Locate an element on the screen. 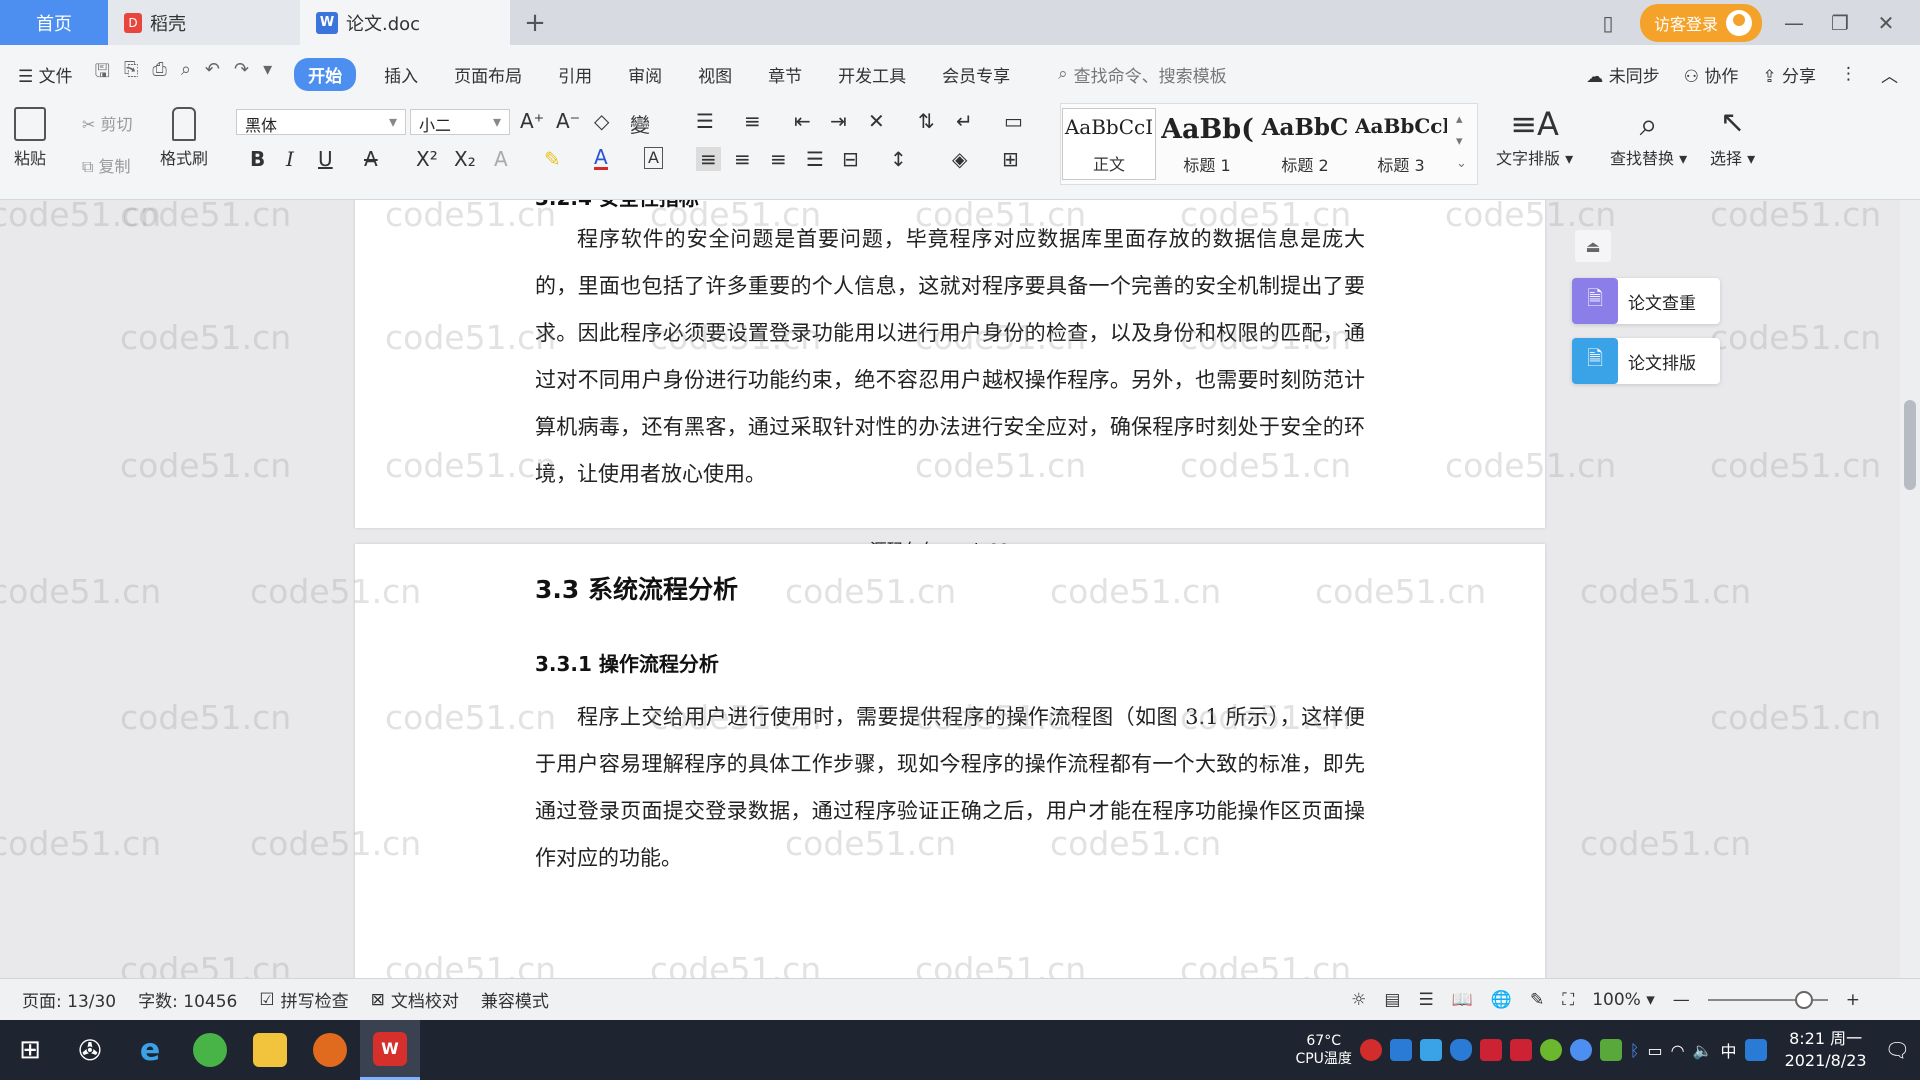  taskbar-app-fan: ✇ is located at coordinates (90, 1050).